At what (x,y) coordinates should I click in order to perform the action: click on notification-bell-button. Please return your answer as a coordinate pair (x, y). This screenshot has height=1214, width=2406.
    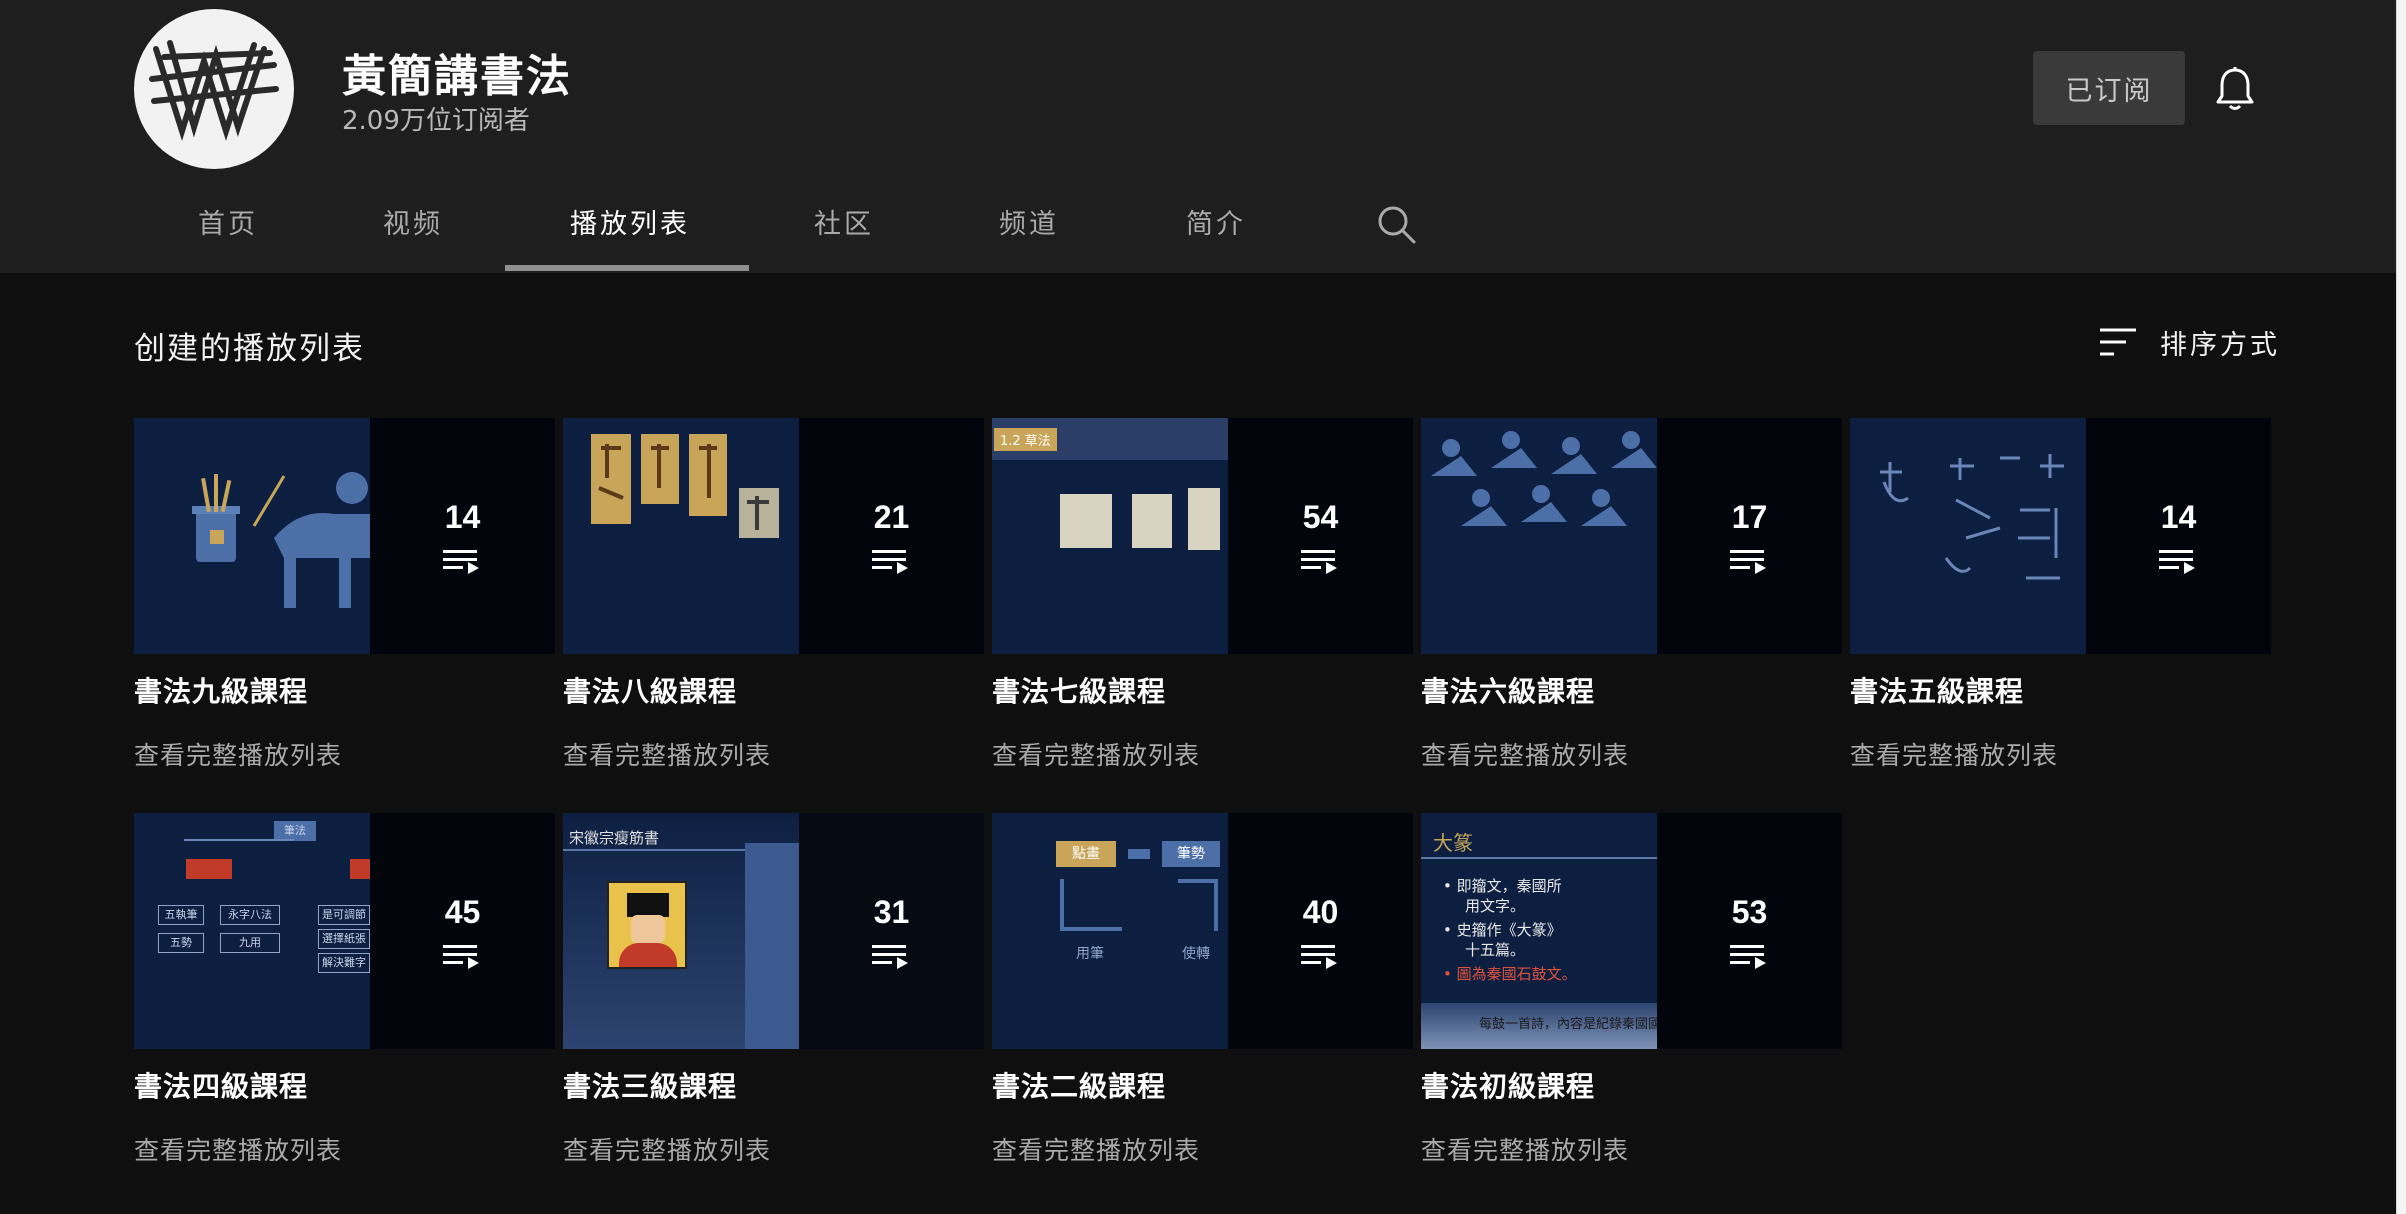
    Looking at the image, I should click on (2235, 89).